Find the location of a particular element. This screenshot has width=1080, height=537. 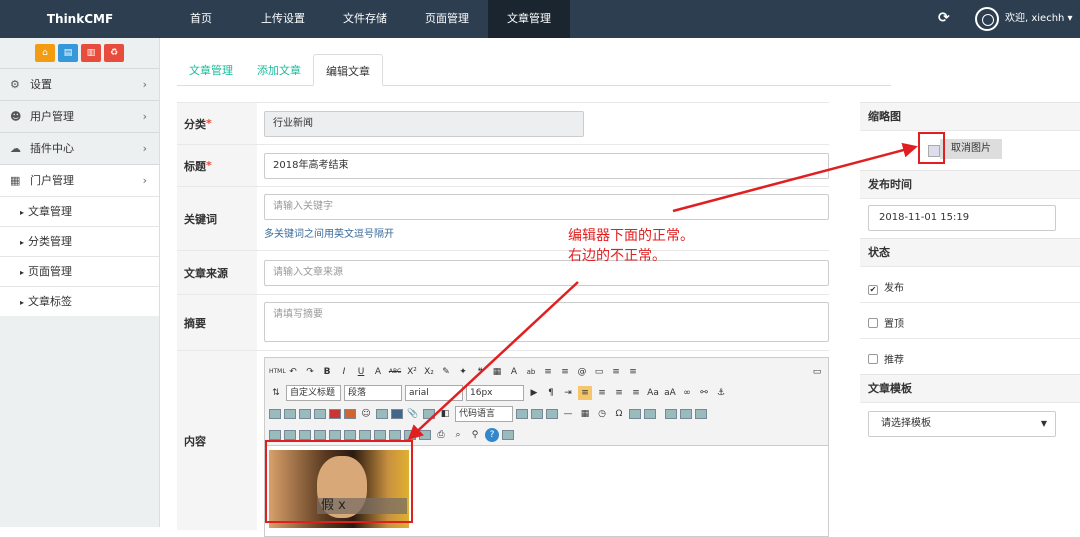

special-char-icon: Ω is located at coordinates (619, 414).